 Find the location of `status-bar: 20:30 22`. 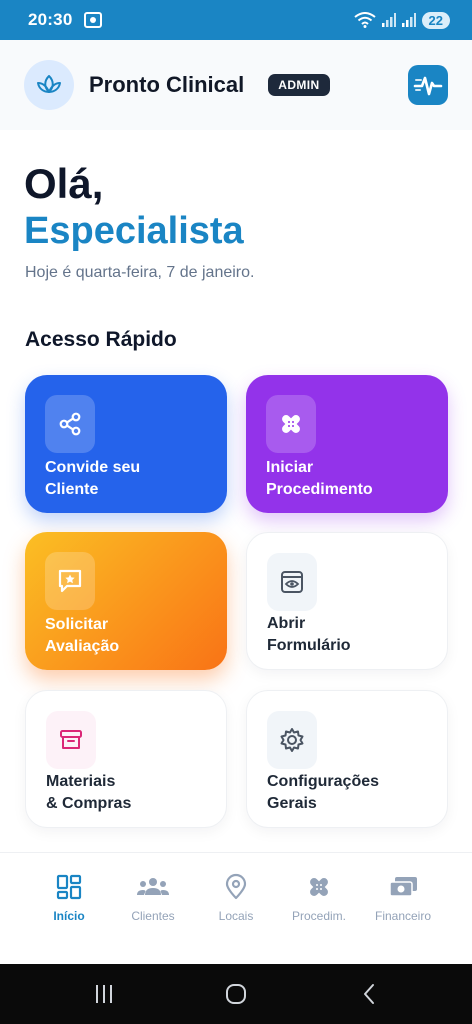

status-bar: 20:30 22 is located at coordinates (236, 20).